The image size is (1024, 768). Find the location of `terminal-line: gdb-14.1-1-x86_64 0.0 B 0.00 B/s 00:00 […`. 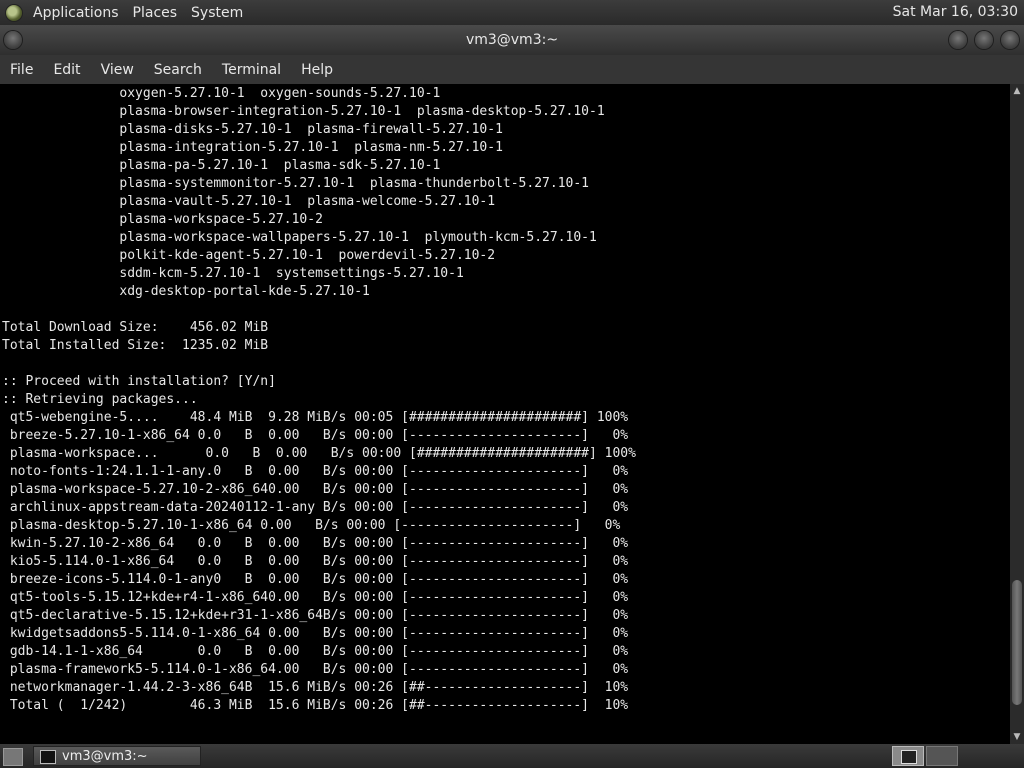

terminal-line: gdb-14.1-1-x86_64 0.0 B 0.00 B/s 00:00 [… is located at coordinates (319, 651).